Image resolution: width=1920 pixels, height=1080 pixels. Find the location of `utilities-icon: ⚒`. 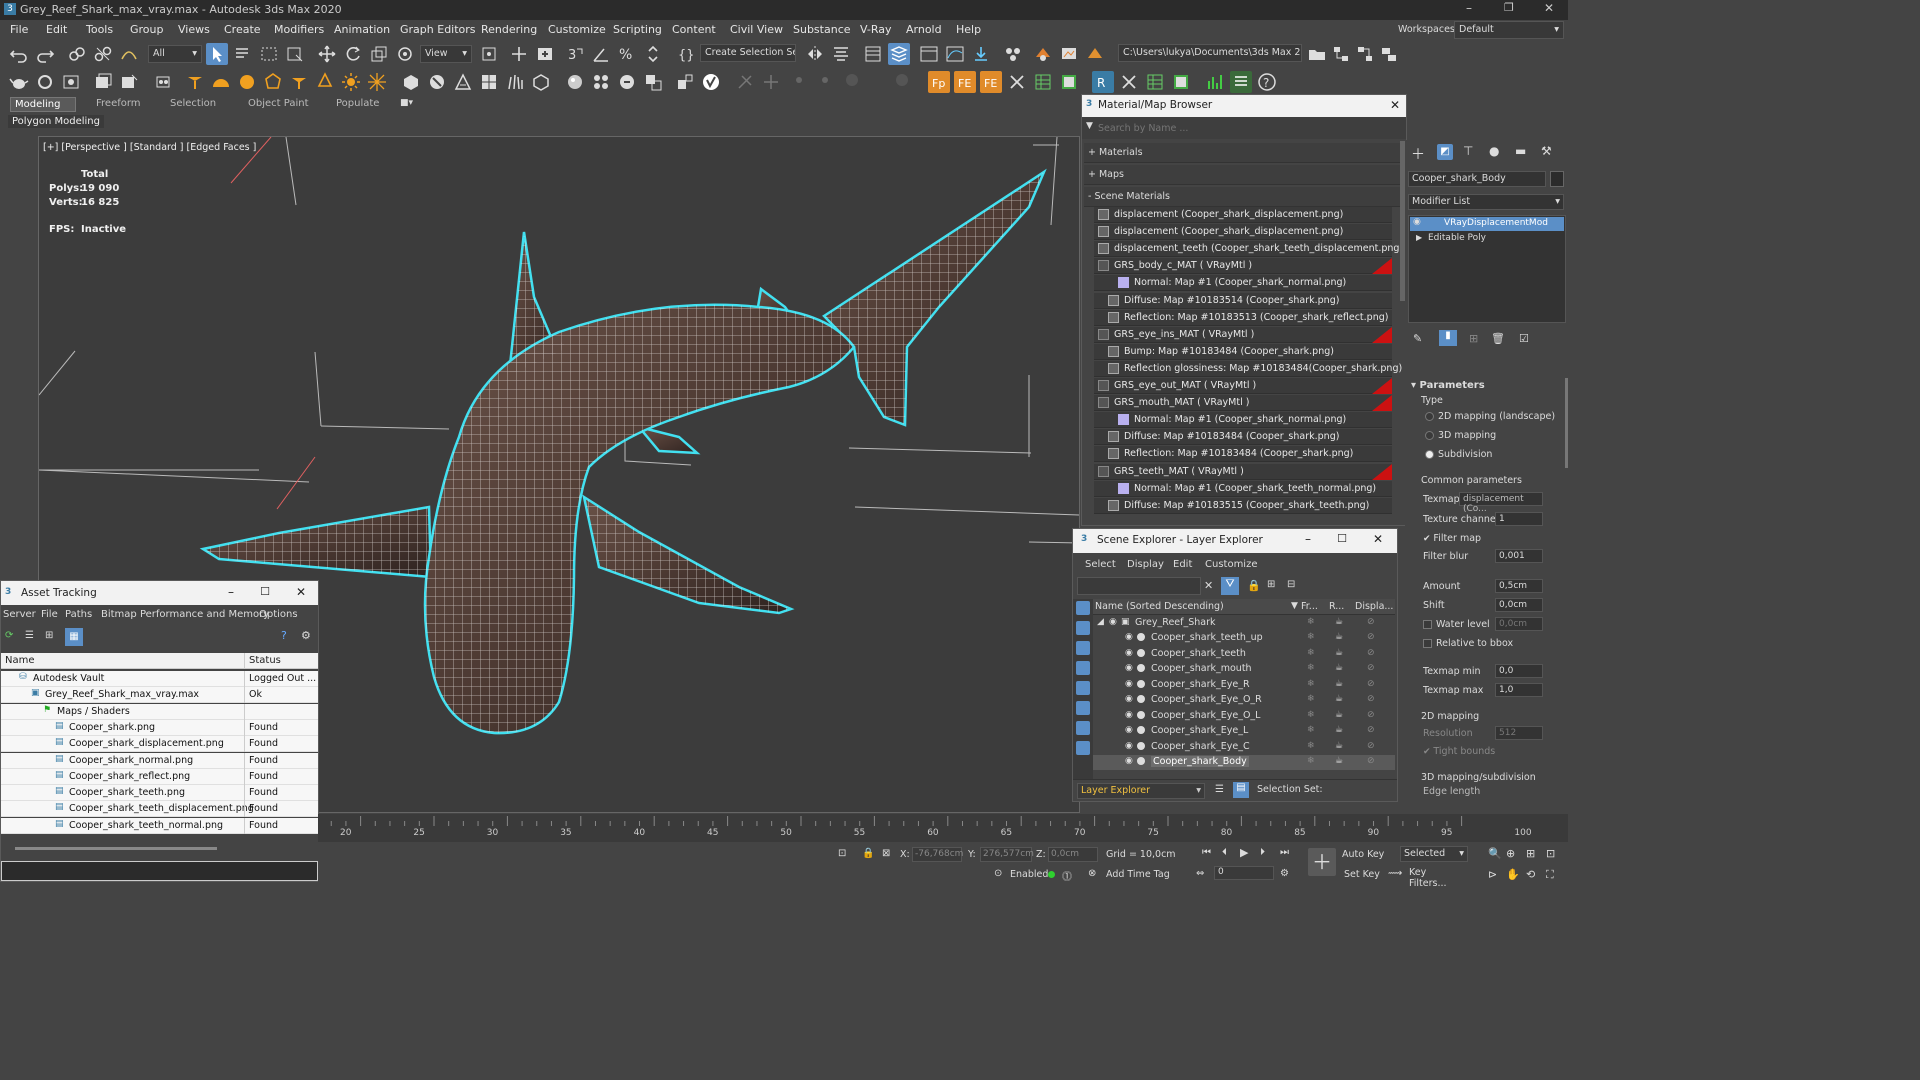

utilities-icon: ⚒ is located at coordinates (1546, 151).